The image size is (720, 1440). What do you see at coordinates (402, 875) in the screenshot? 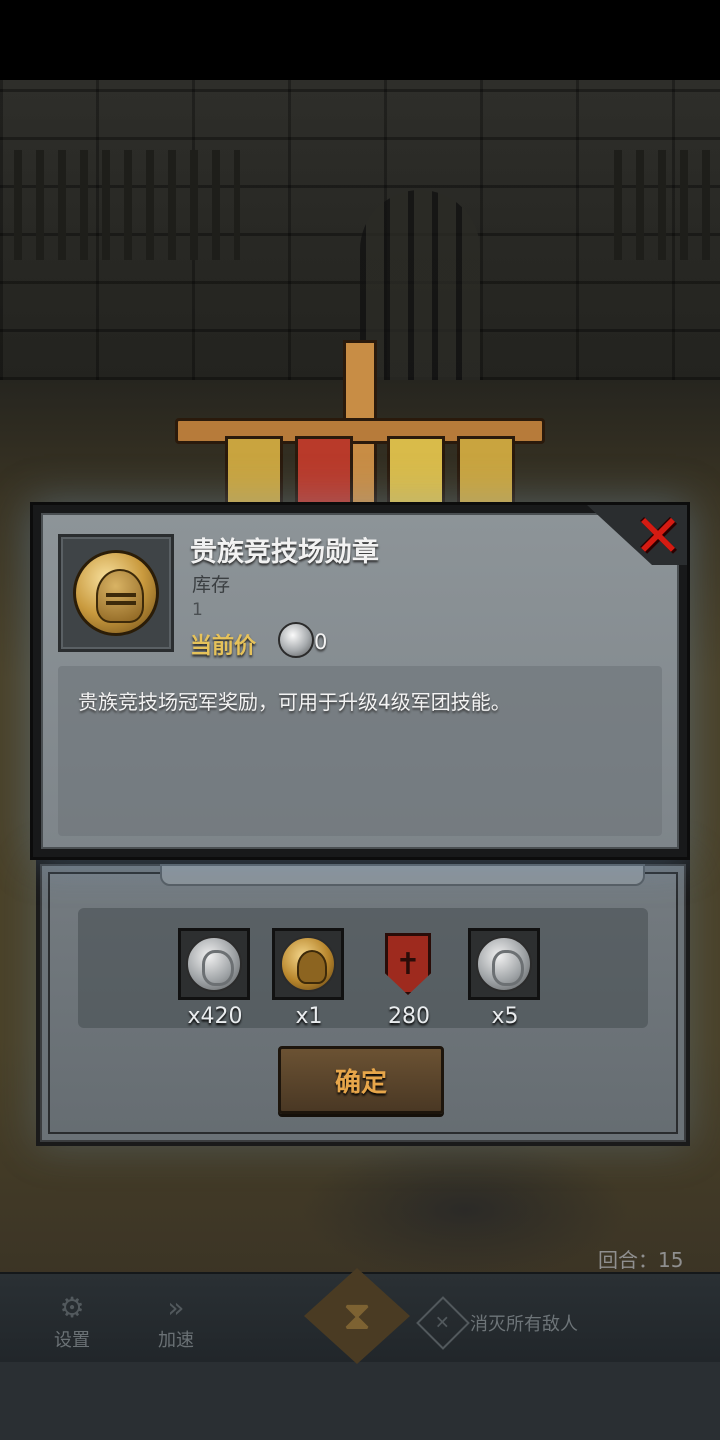
I see `reward-dialog-tab` at bounding box center [402, 875].